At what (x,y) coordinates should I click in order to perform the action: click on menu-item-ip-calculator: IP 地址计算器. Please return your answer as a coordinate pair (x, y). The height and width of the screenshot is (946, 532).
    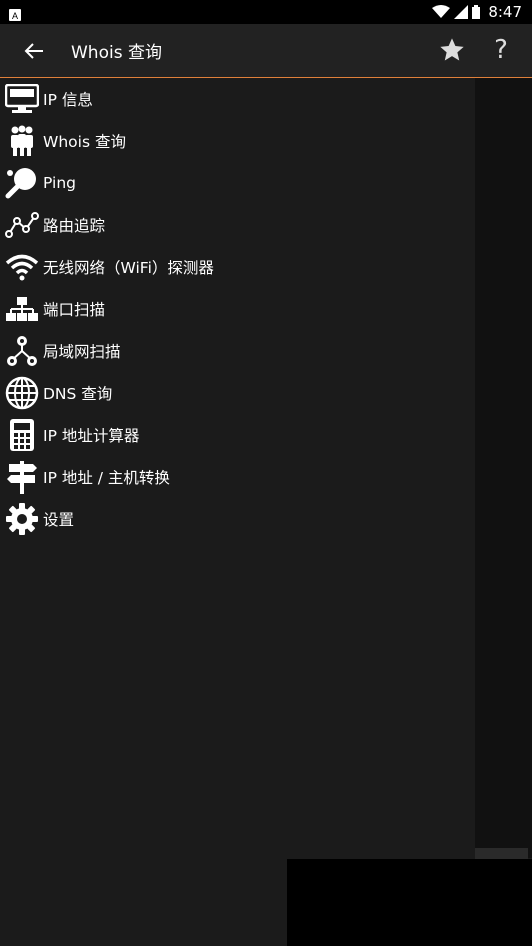
    Looking at the image, I should click on (237, 435).